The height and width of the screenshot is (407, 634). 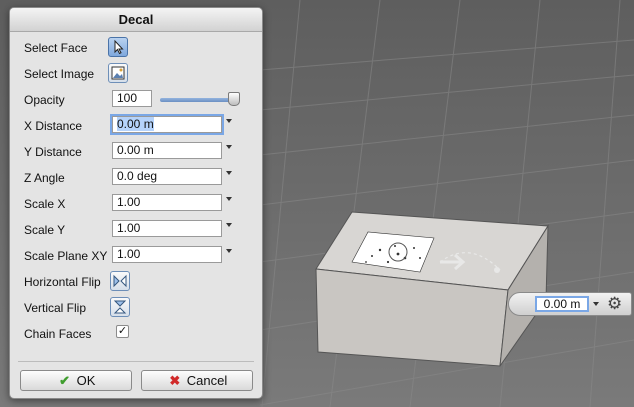 What do you see at coordinates (136, 20) in the screenshot?
I see `dialog-title: Decal` at bounding box center [136, 20].